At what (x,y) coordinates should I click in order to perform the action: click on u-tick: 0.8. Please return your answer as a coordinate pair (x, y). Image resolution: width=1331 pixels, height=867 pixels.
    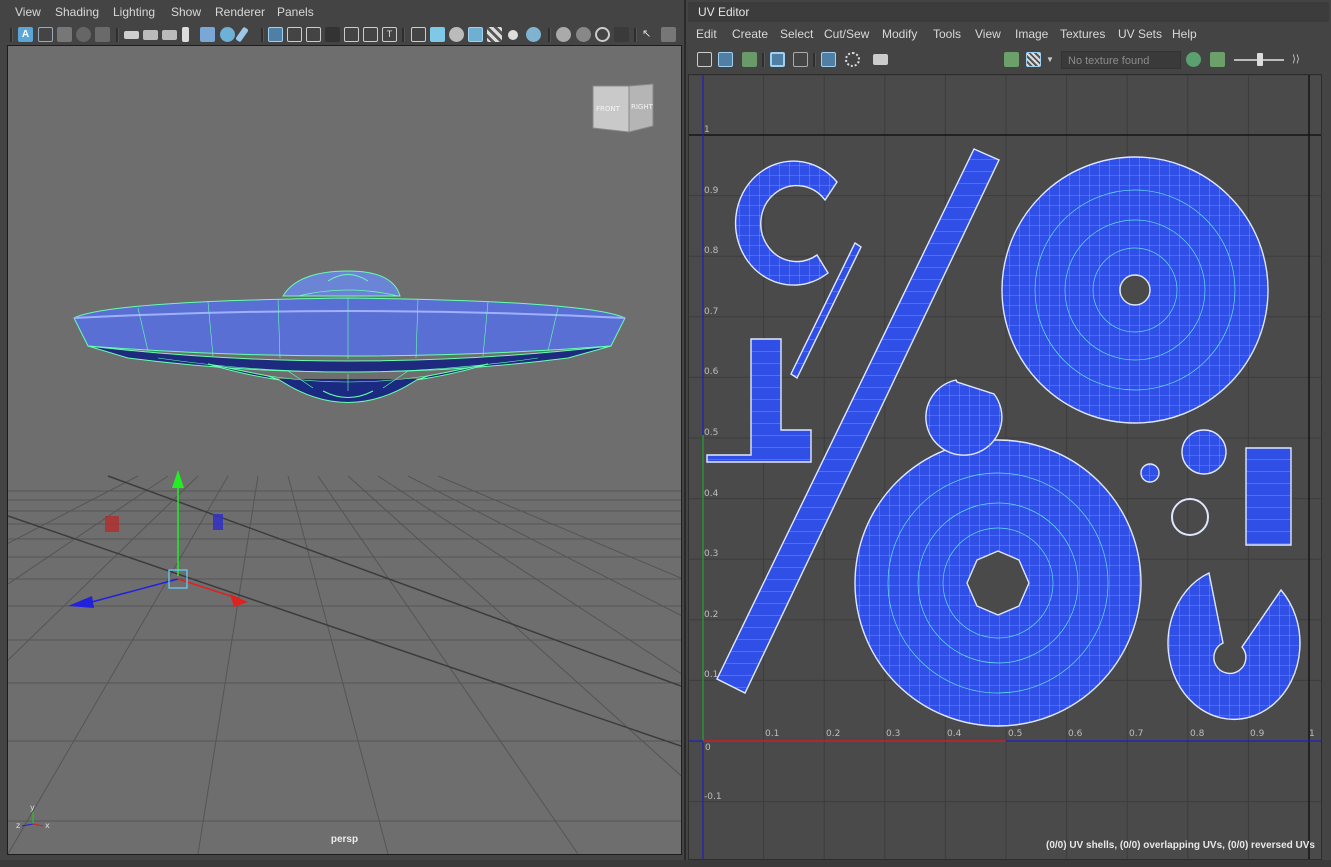
    Looking at the image, I should click on (1197, 734).